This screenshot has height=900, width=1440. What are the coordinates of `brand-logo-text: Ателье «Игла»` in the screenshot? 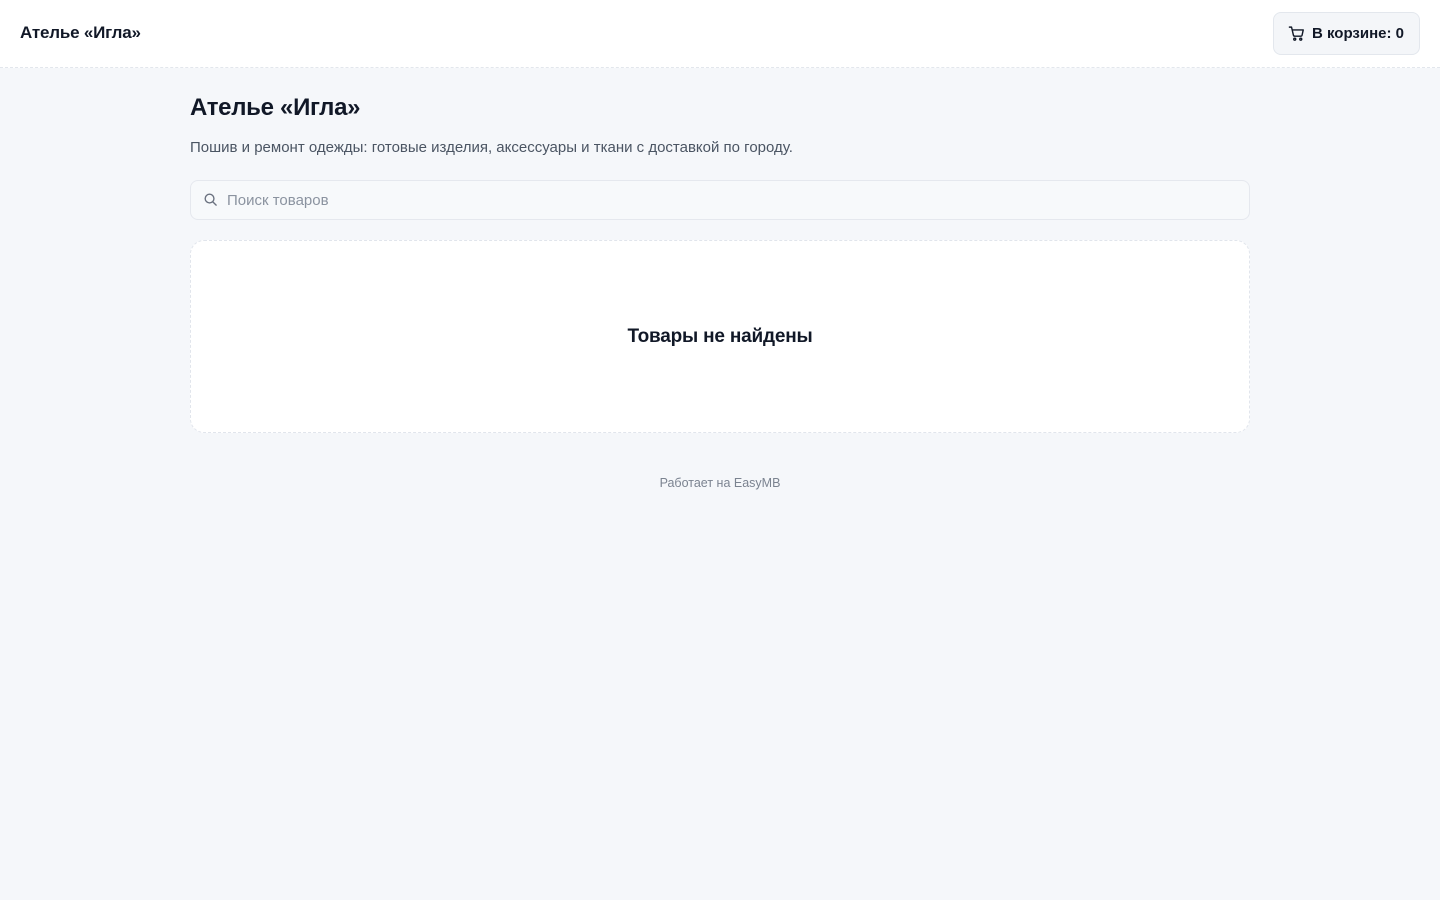 It's located at (80, 33).